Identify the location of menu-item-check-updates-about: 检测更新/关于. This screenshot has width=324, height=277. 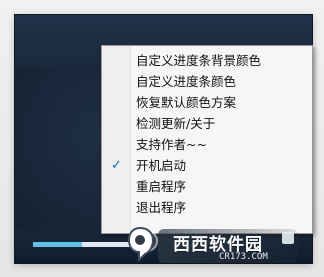
(207, 123).